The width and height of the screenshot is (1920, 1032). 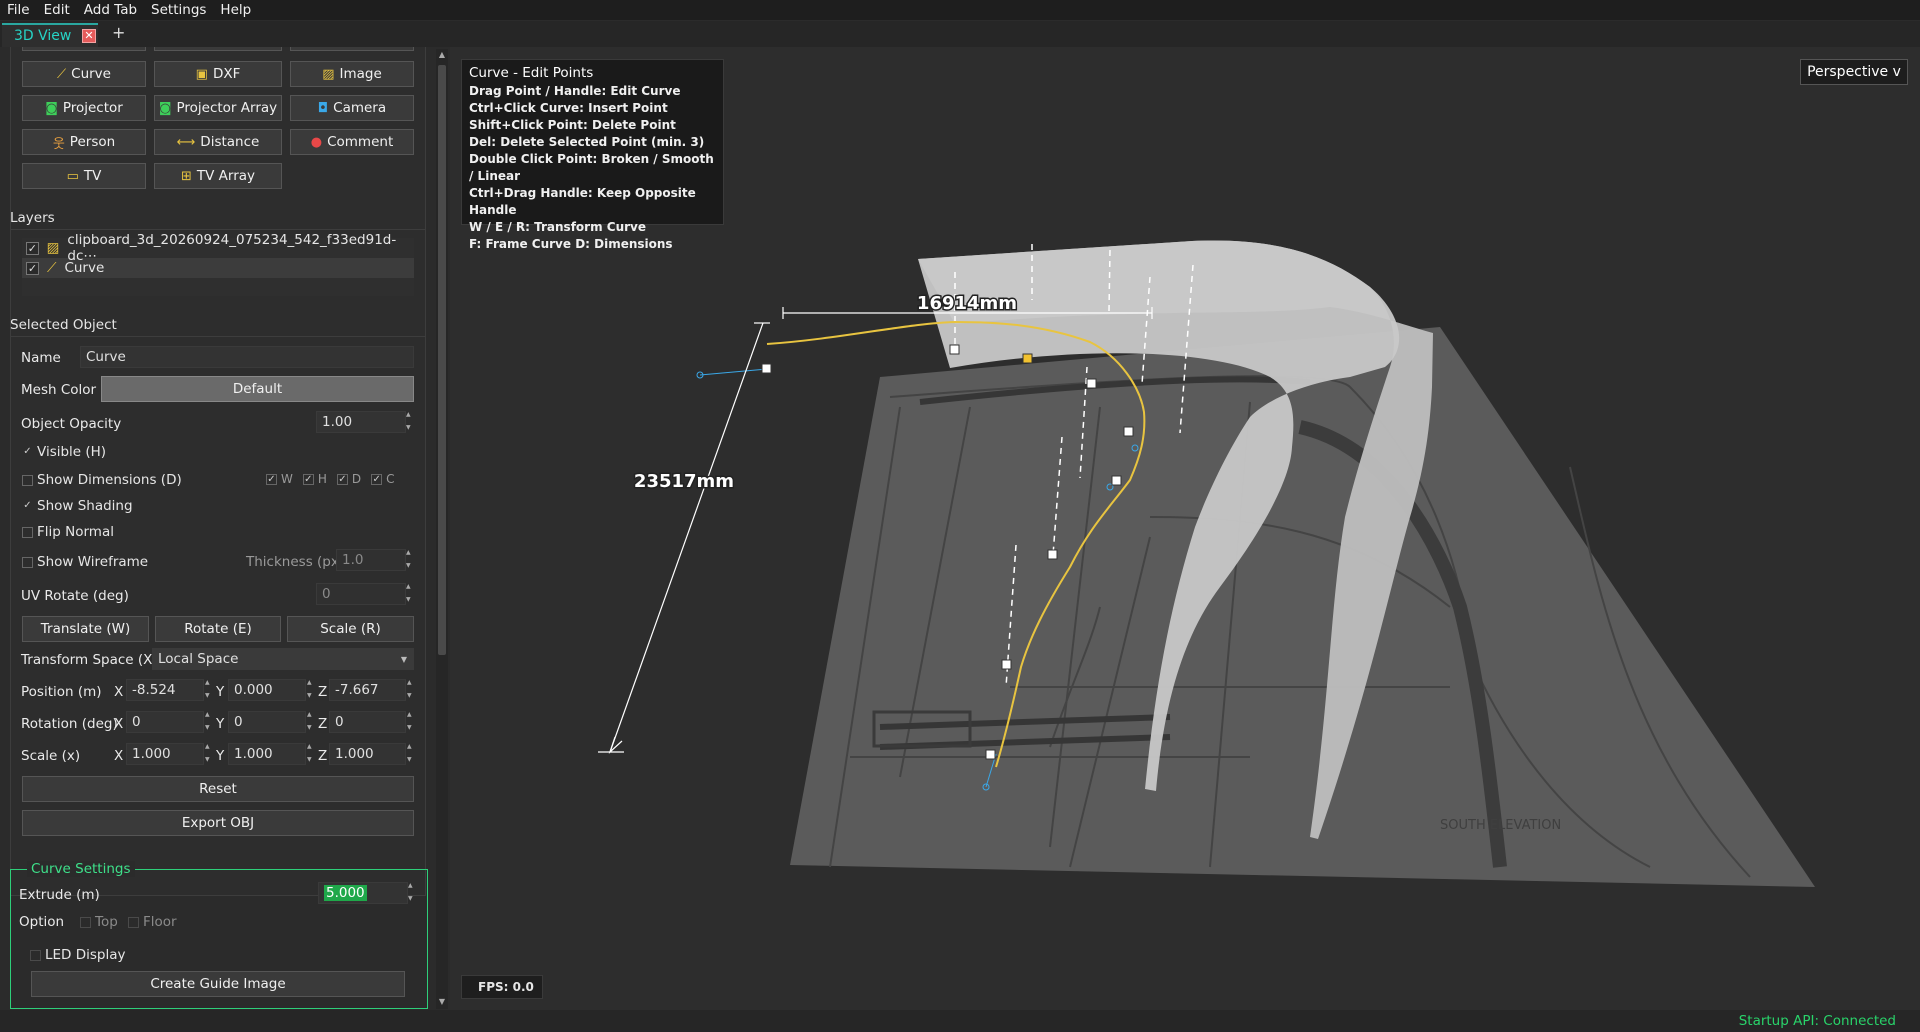 What do you see at coordinates (442, 55) in the screenshot?
I see `scroll-up-icon: ▲` at bounding box center [442, 55].